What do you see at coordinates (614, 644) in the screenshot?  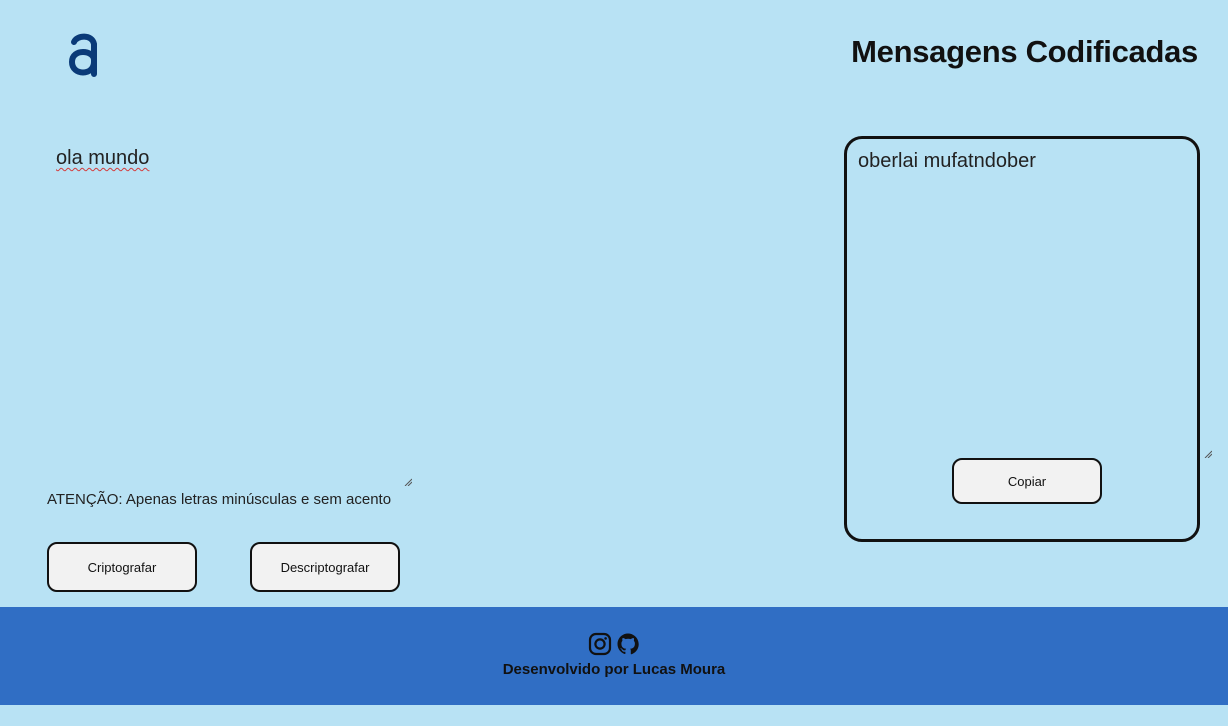 I see `footer-social-links` at bounding box center [614, 644].